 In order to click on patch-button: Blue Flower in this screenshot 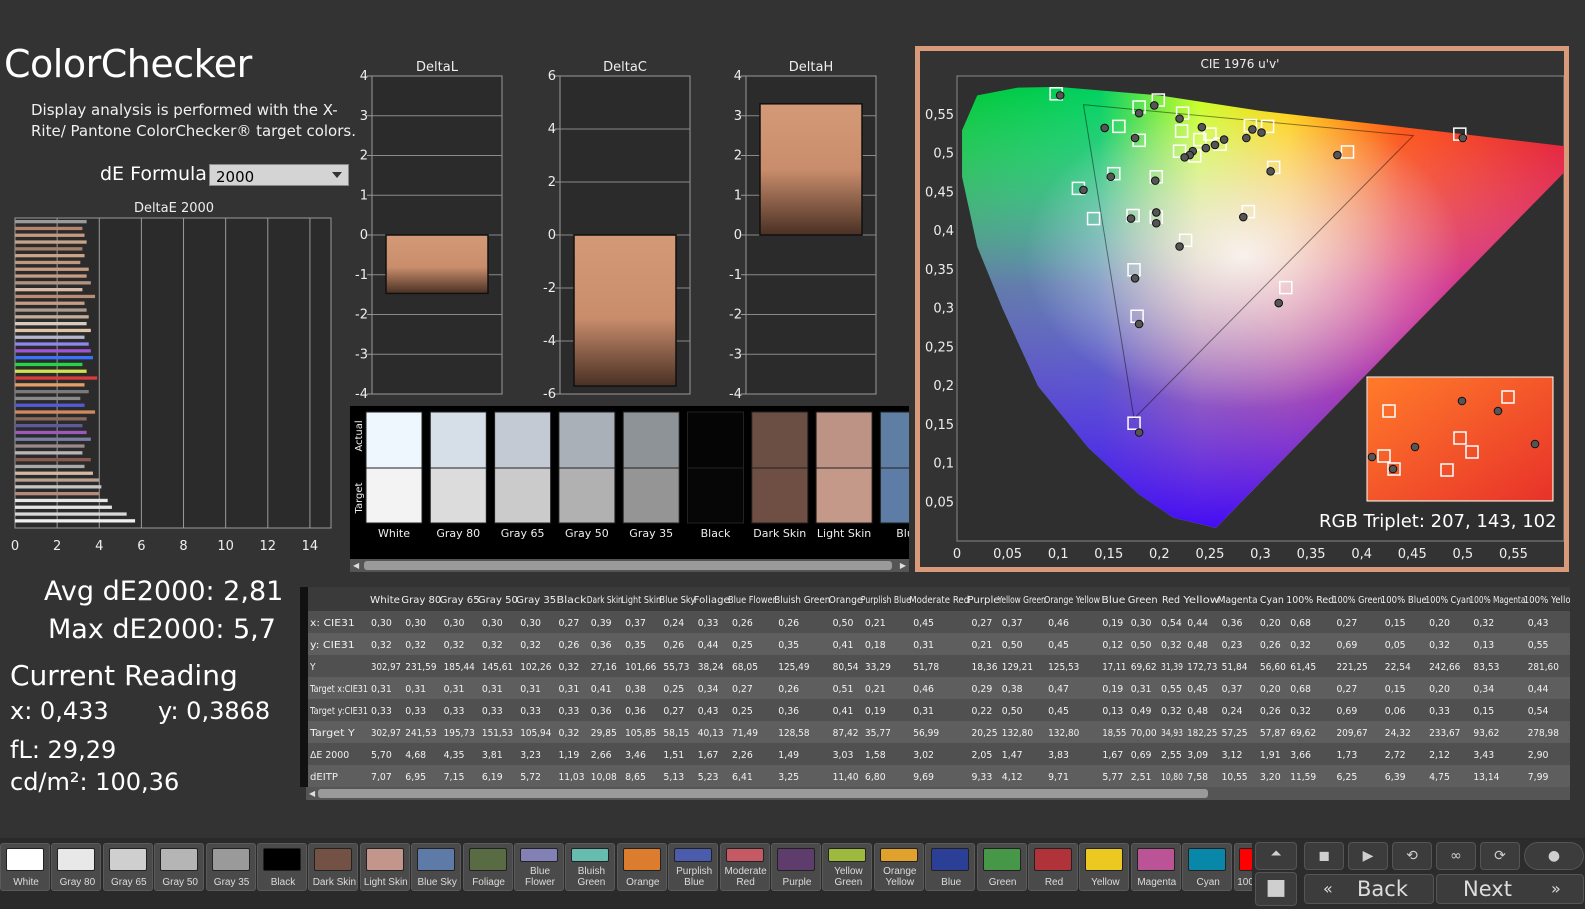, I will do `click(539, 867)`.